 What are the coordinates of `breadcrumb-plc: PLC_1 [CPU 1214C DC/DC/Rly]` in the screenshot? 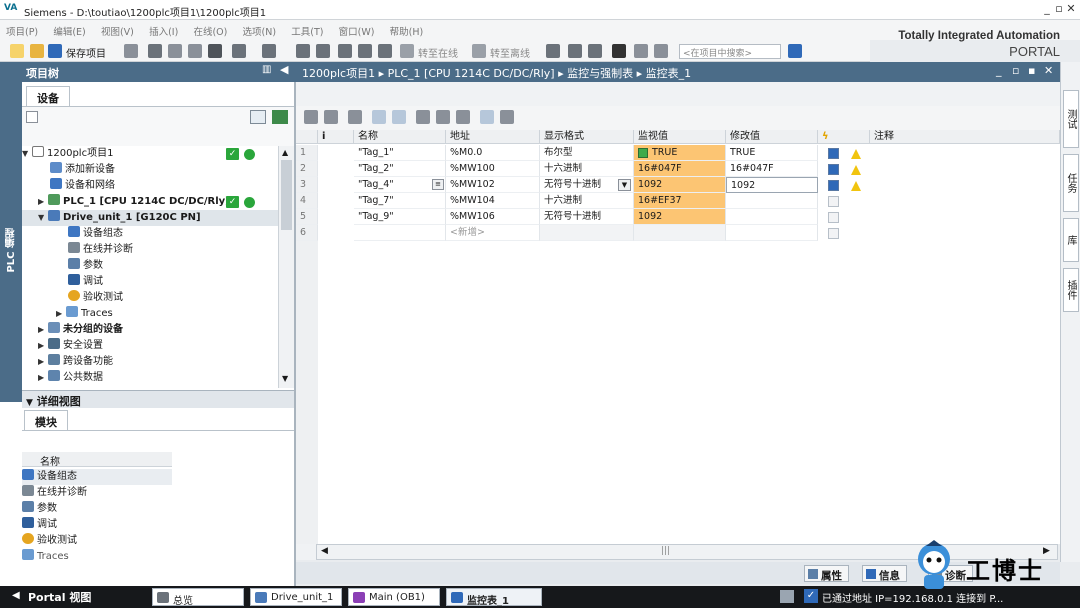 It's located at (471, 73).